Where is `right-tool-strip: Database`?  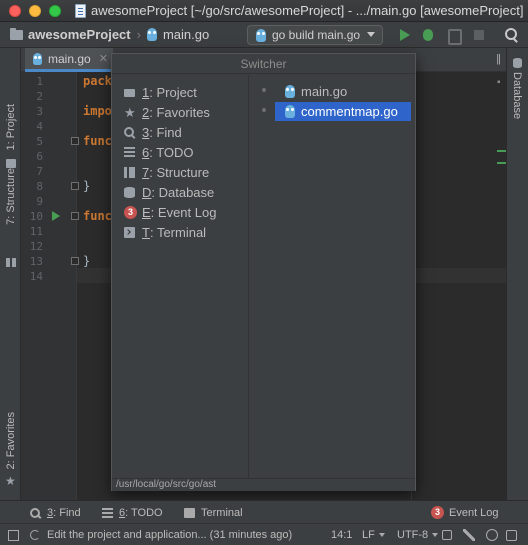
right-tool-strip: Database is located at coordinates (517, 274).